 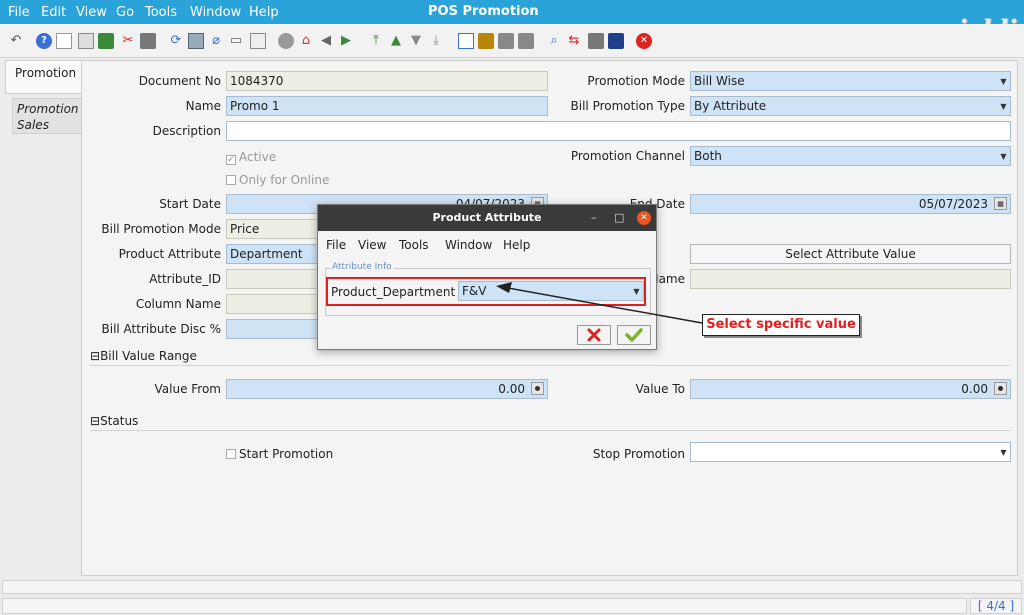 What do you see at coordinates (286, 41) in the screenshot?
I see `lock-icon` at bounding box center [286, 41].